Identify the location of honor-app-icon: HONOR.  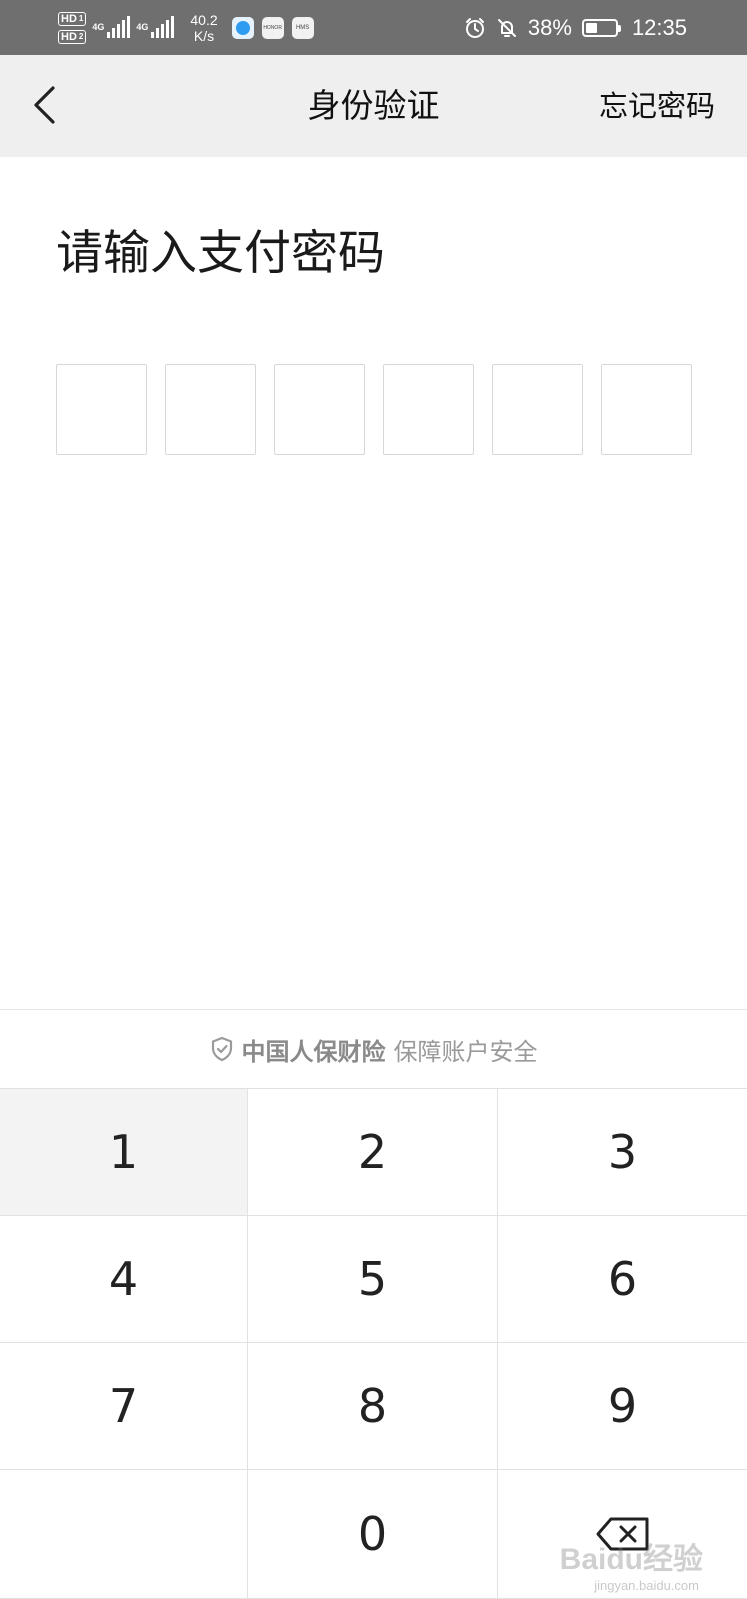
(272, 28).